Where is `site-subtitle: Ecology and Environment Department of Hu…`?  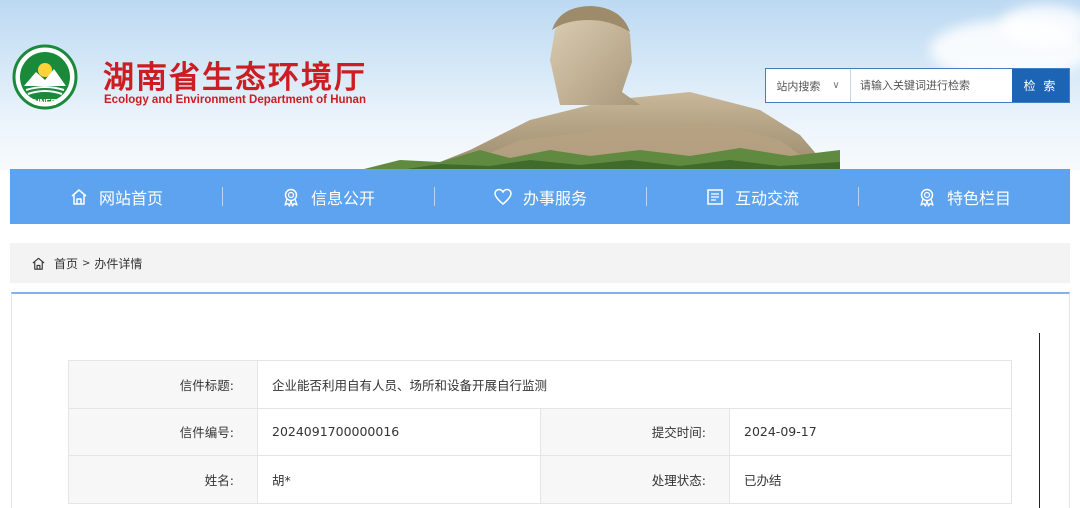
site-subtitle: Ecology and Environment Department of Hu… is located at coordinates (235, 100).